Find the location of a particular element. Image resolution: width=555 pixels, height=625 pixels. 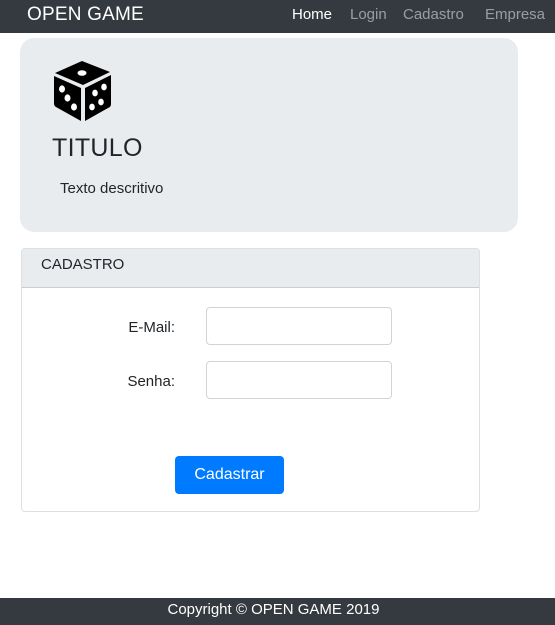

nav-item-empresa: Empresa is located at coordinates (515, 14).